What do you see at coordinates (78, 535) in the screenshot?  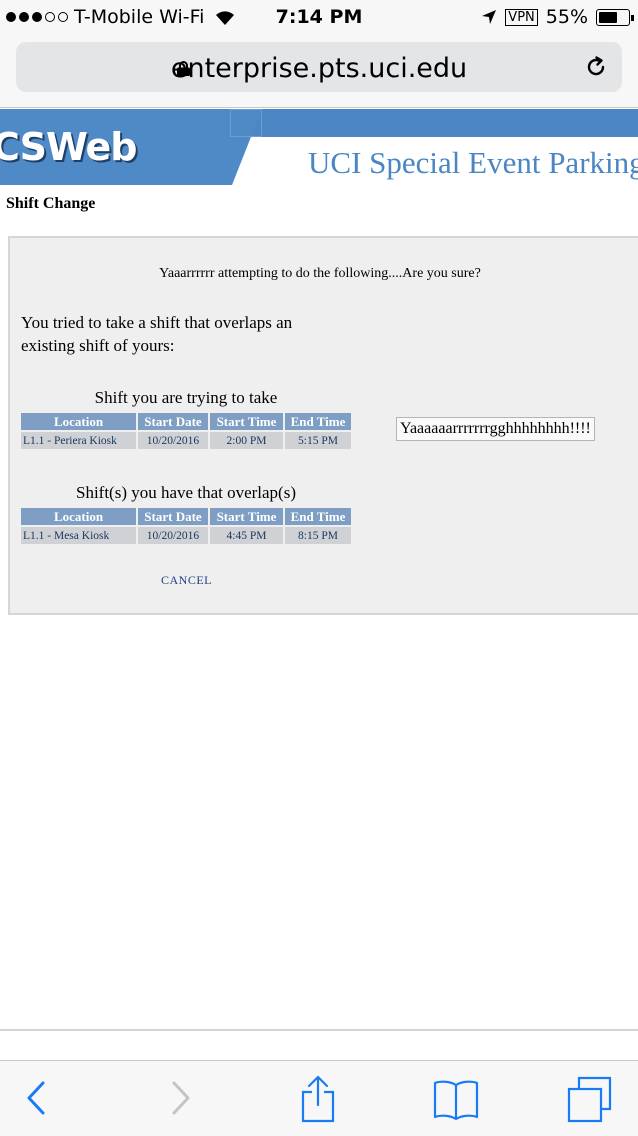 I see `location-cell: L1.1 - Mesa Kiosk` at bounding box center [78, 535].